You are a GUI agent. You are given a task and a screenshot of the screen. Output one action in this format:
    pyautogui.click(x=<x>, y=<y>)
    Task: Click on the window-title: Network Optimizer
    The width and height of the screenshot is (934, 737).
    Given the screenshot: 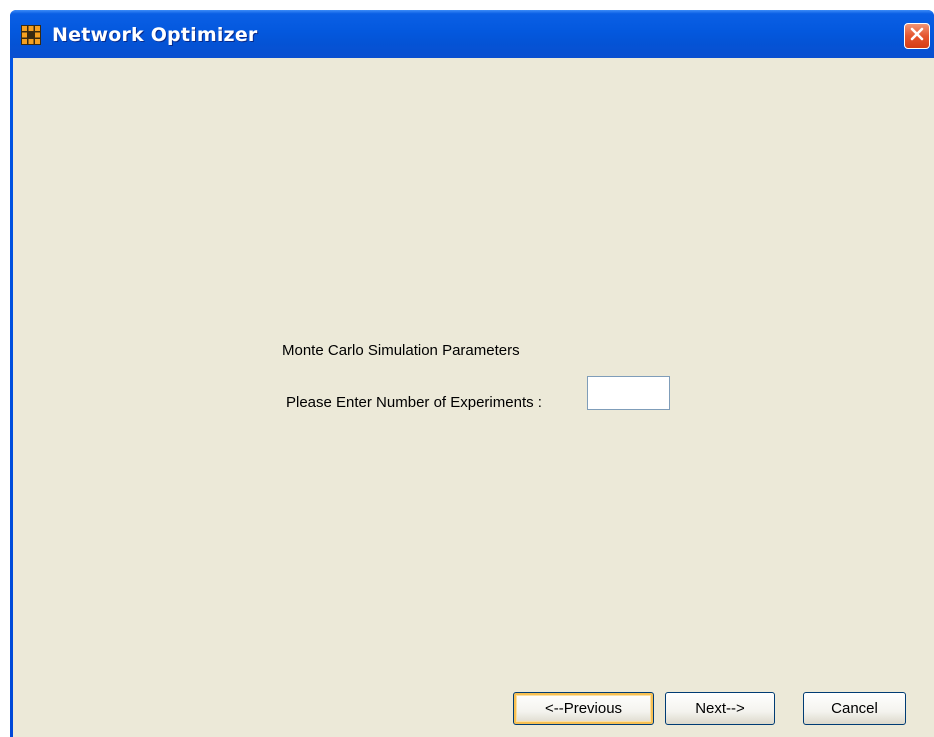 What is the action you would take?
    pyautogui.click(x=155, y=35)
    